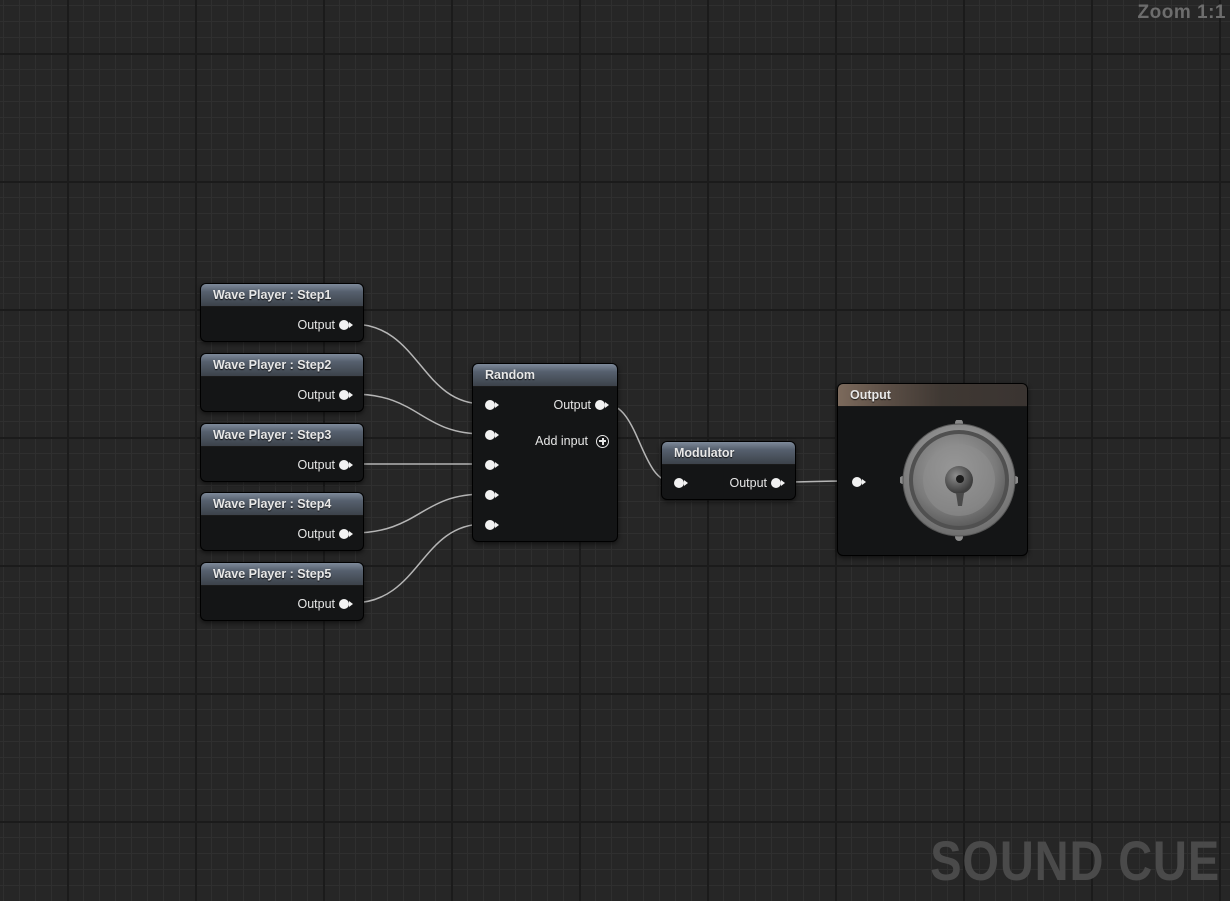  I want to click on node-title: Modulator, so click(728, 453).